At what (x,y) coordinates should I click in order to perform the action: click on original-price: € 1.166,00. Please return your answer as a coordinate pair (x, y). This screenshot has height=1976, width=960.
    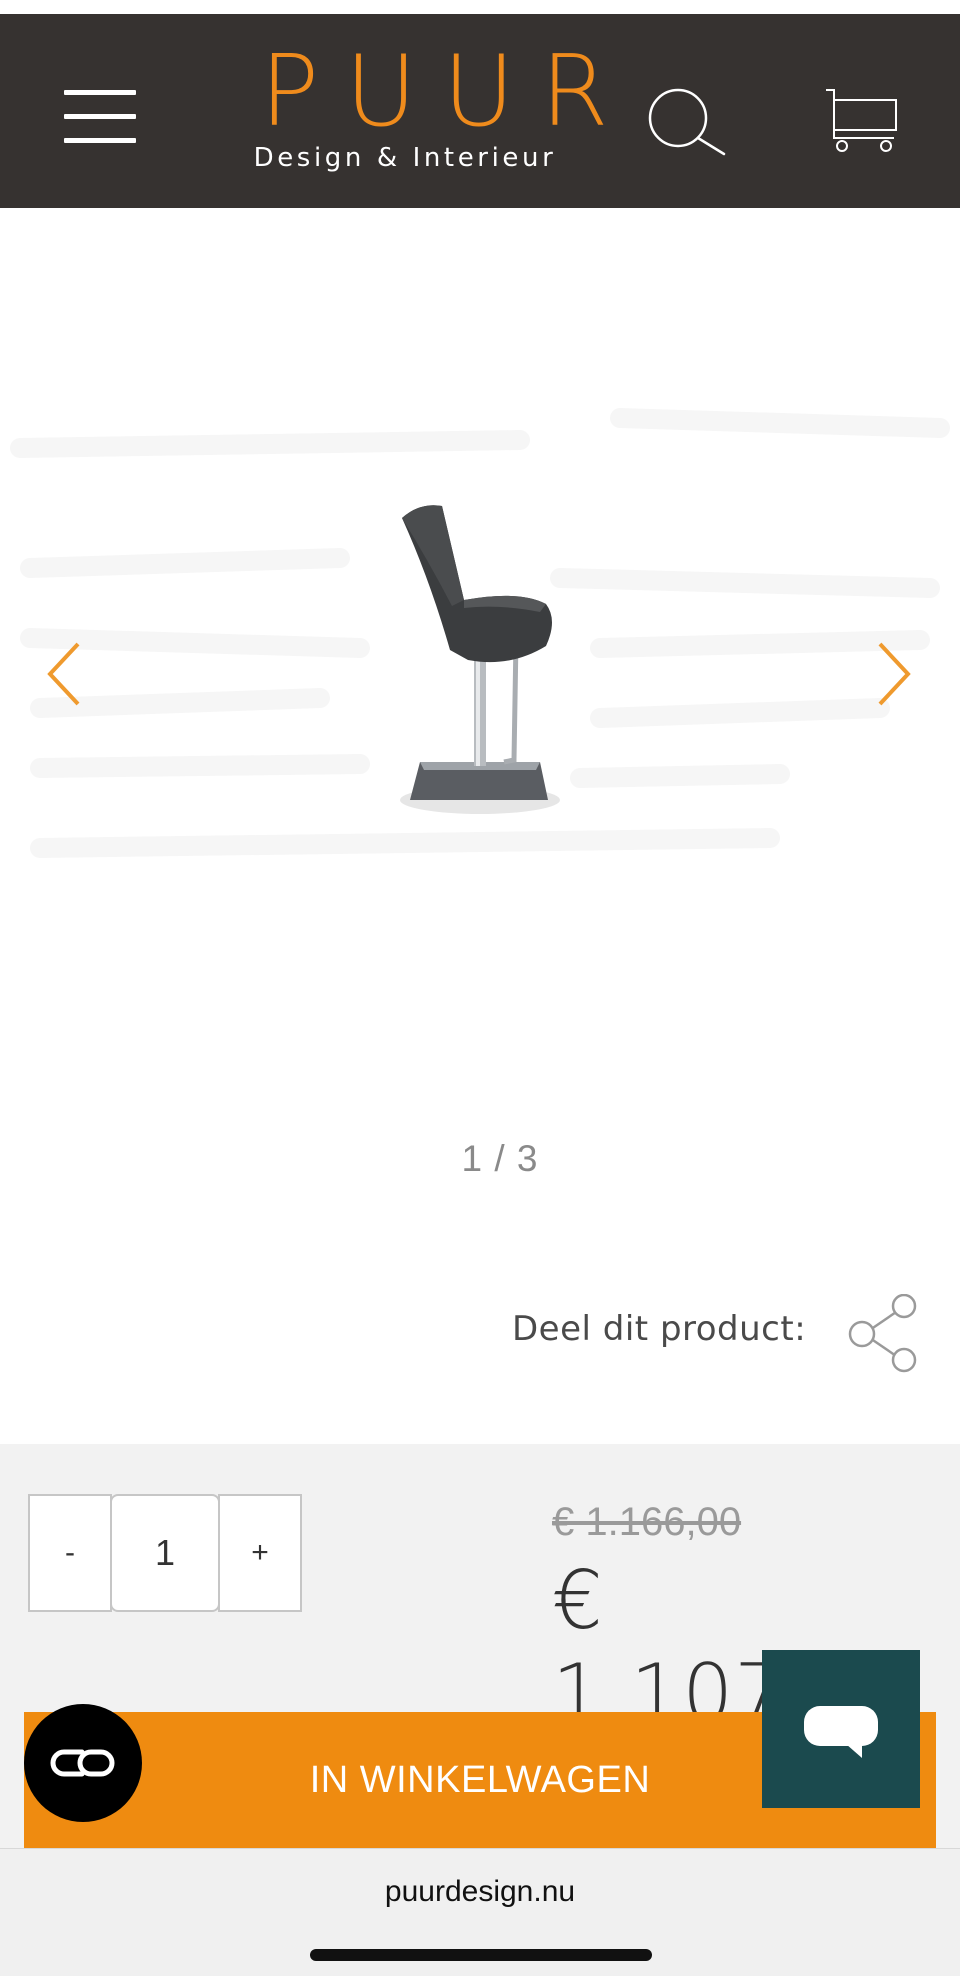
    Looking at the image, I should click on (647, 1522).